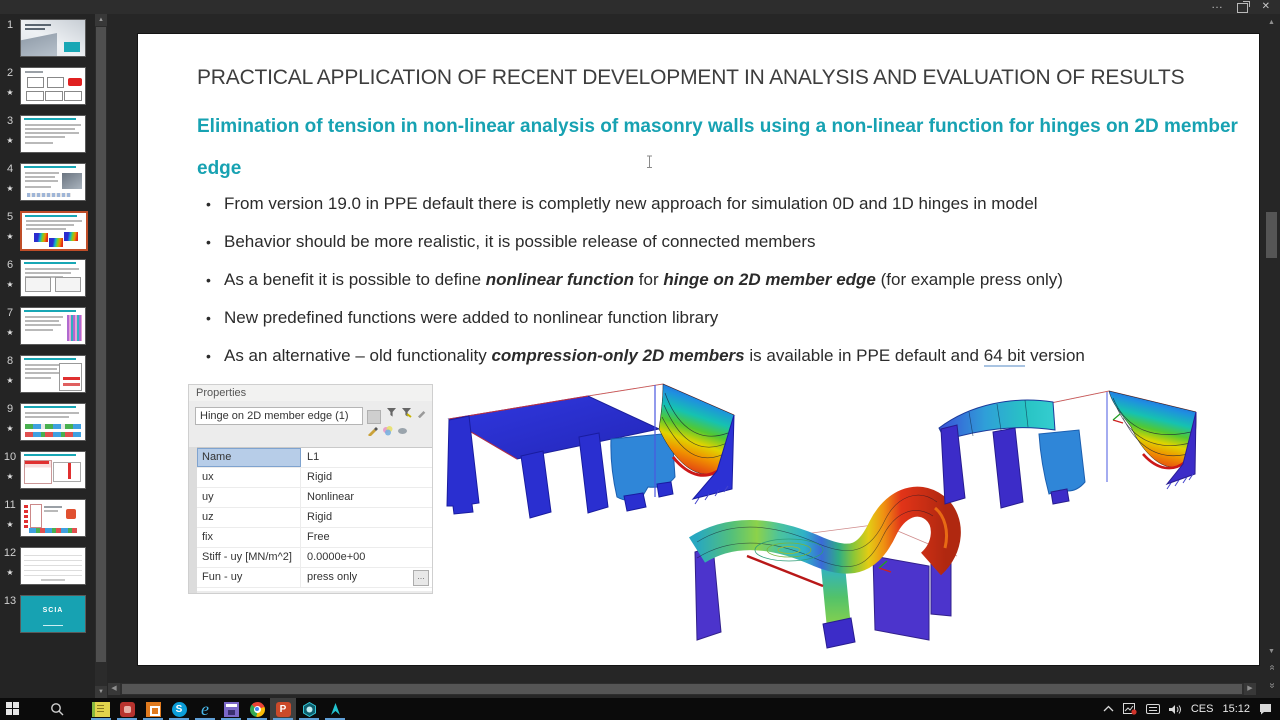  Describe the element at coordinates (314, 478) in the screenshot. I see `property-row: ux Rigid` at that location.